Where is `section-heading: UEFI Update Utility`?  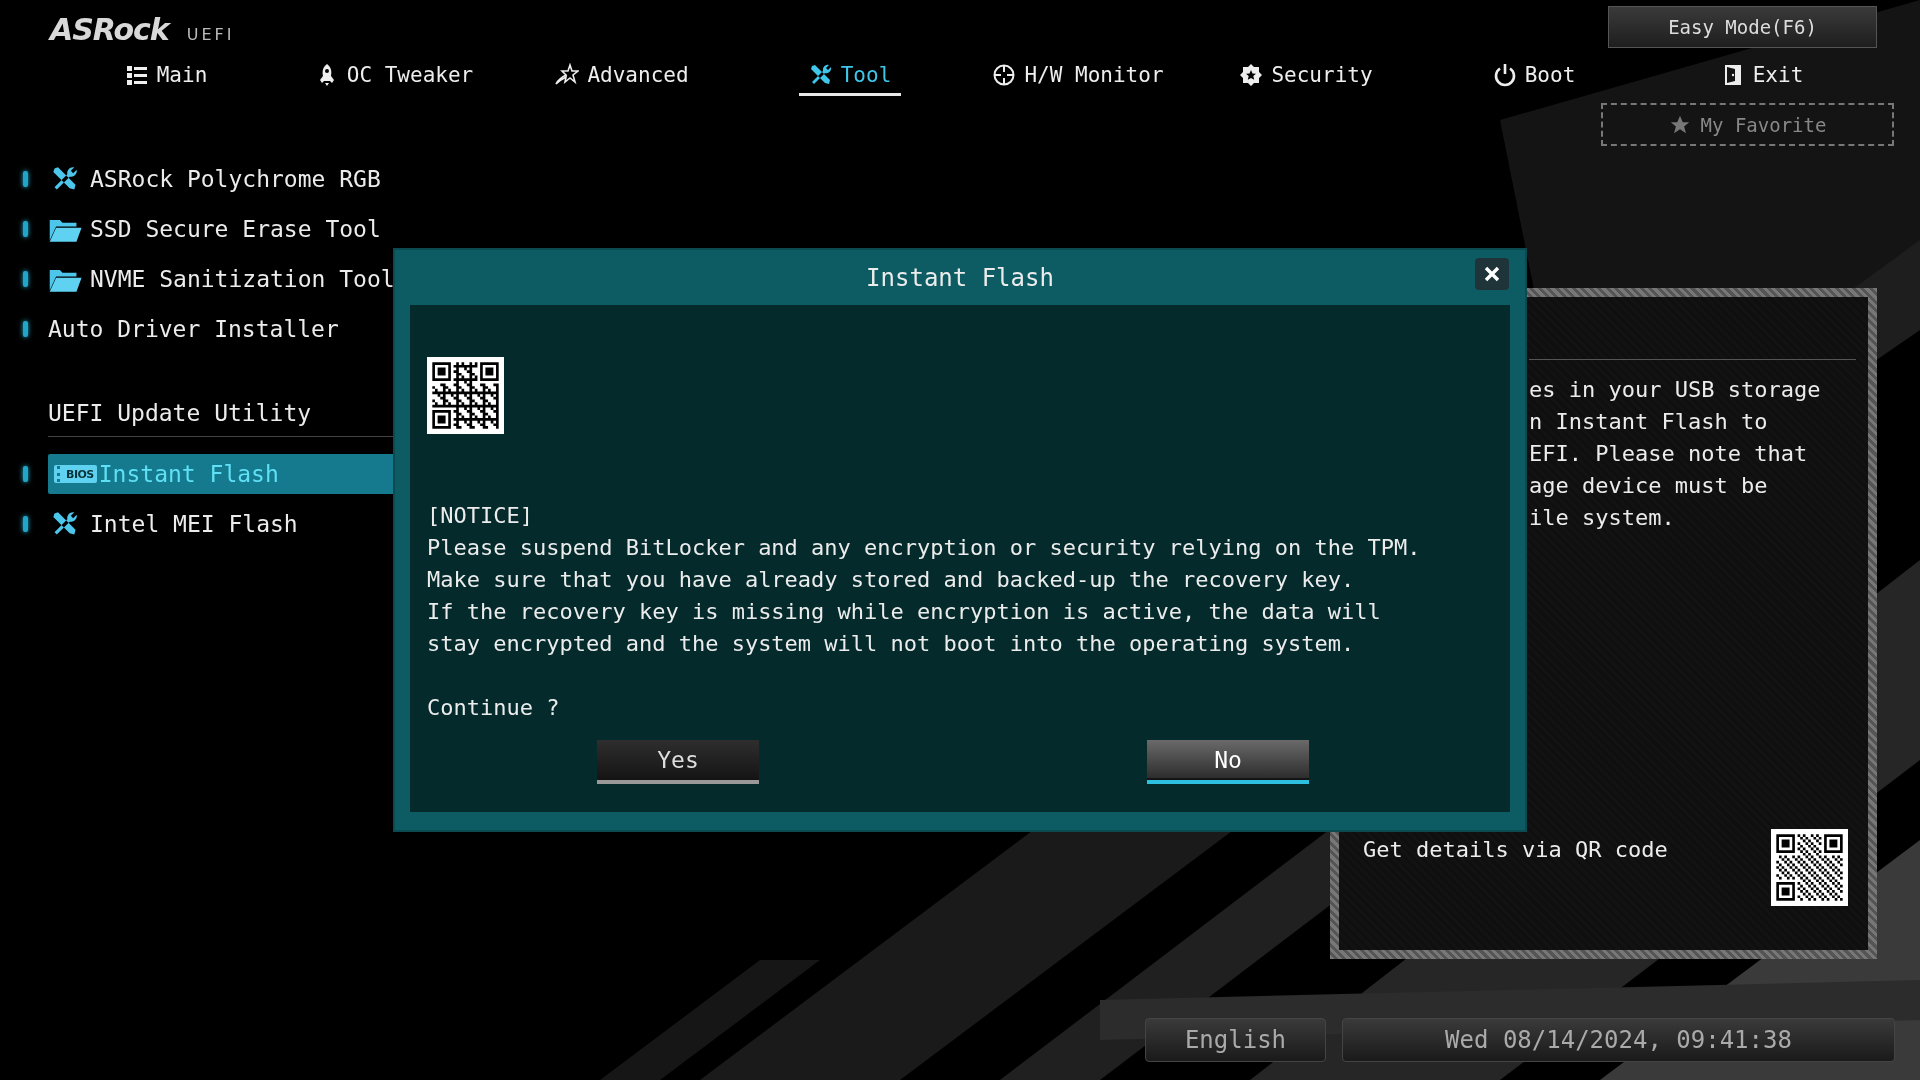 section-heading: UEFI Update Utility is located at coordinates (180, 413).